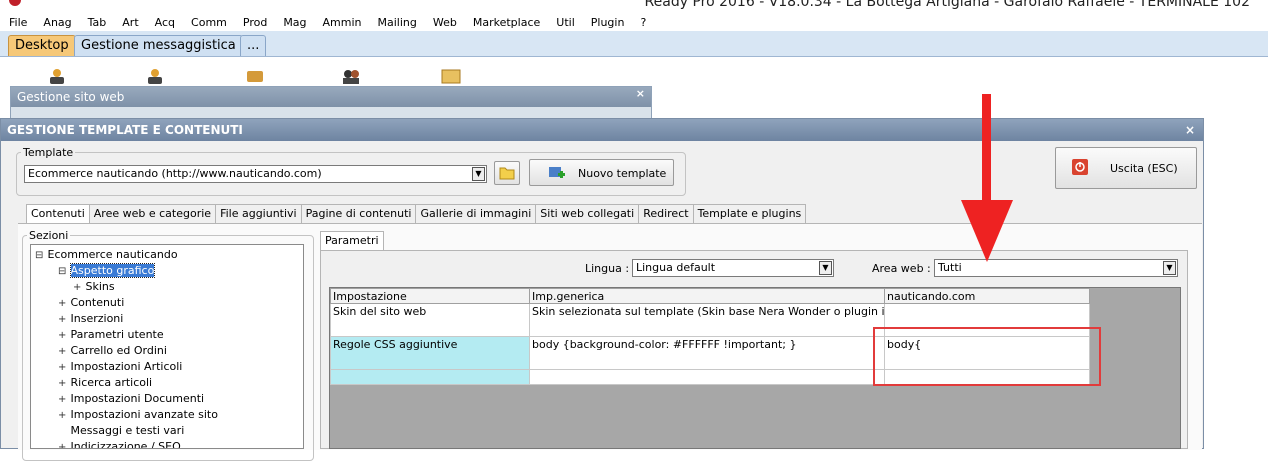 The height and width of the screenshot is (461, 1268). What do you see at coordinates (564, 22) in the screenshot?
I see `menu-util: Util` at bounding box center [564, 22].